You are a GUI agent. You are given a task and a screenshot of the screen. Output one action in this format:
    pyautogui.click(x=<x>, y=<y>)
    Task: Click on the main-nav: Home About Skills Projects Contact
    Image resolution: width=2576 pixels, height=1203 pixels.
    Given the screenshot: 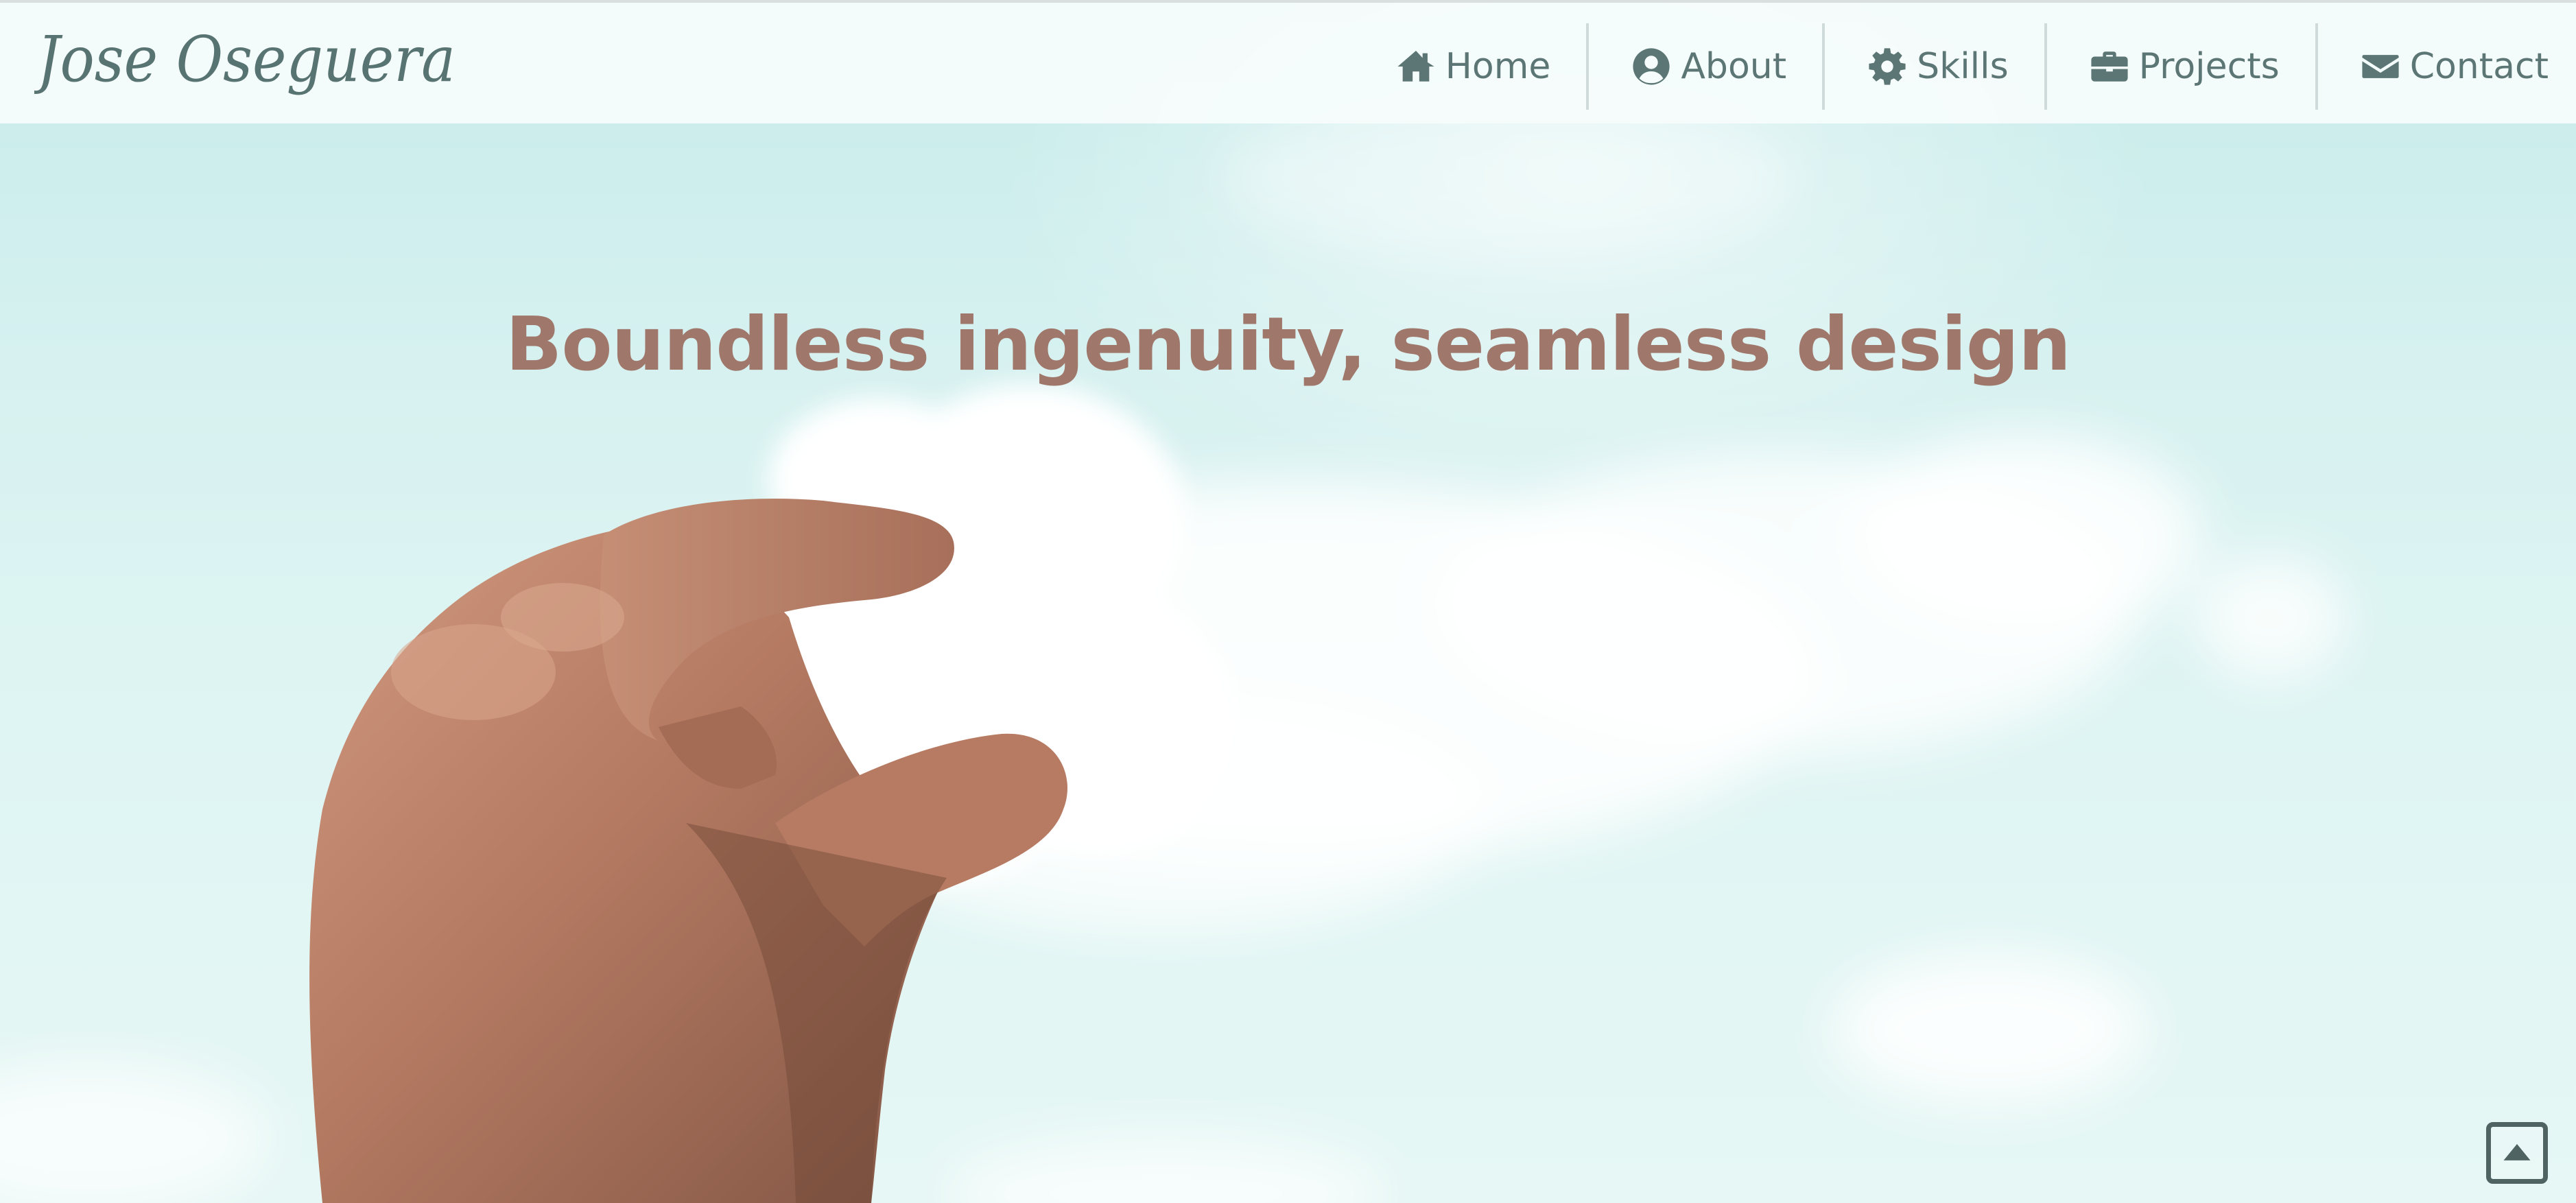 What is the action you would take?
    pyautogui.click(x=1965, y=66)
    